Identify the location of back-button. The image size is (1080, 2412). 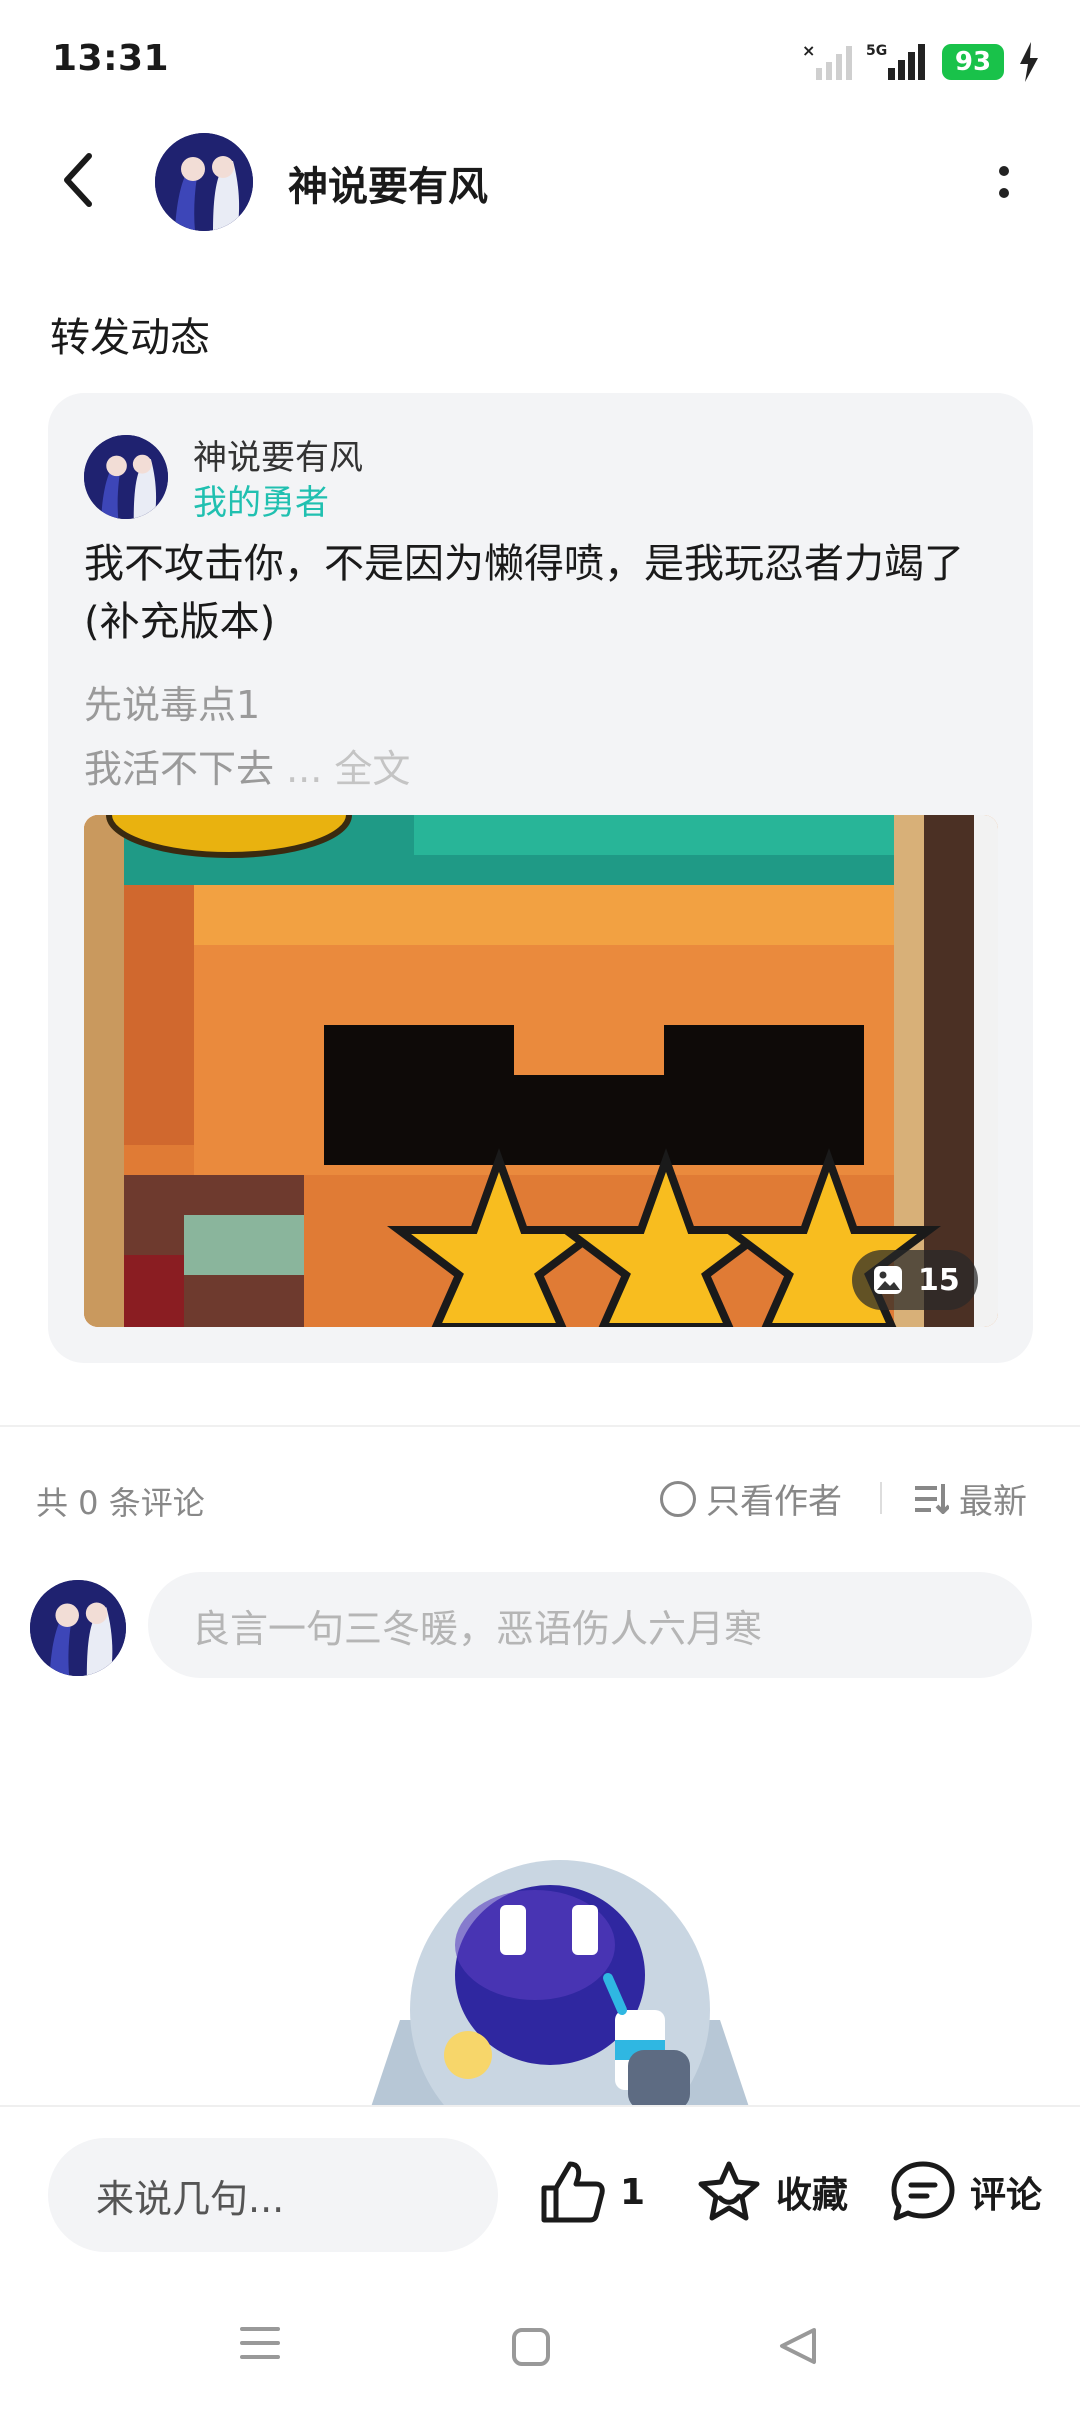
(78, 180).